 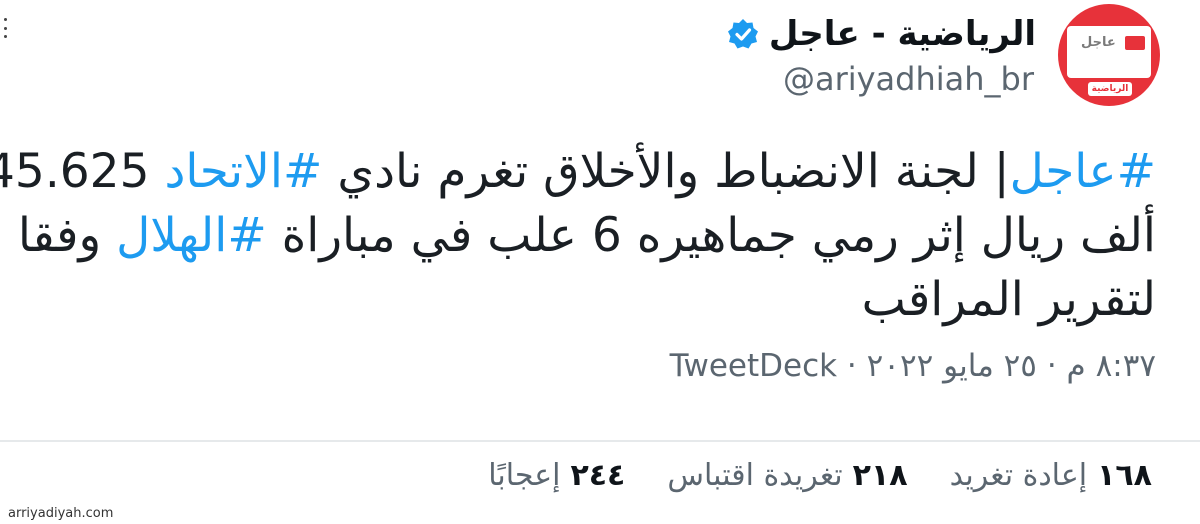 What do you see at coordinates (666, 171) in the screenshot?
I see `tweet-text-segment: | لجنة الانضباط والأخلاق تغرم نادي` at bounding box center [666, 171].